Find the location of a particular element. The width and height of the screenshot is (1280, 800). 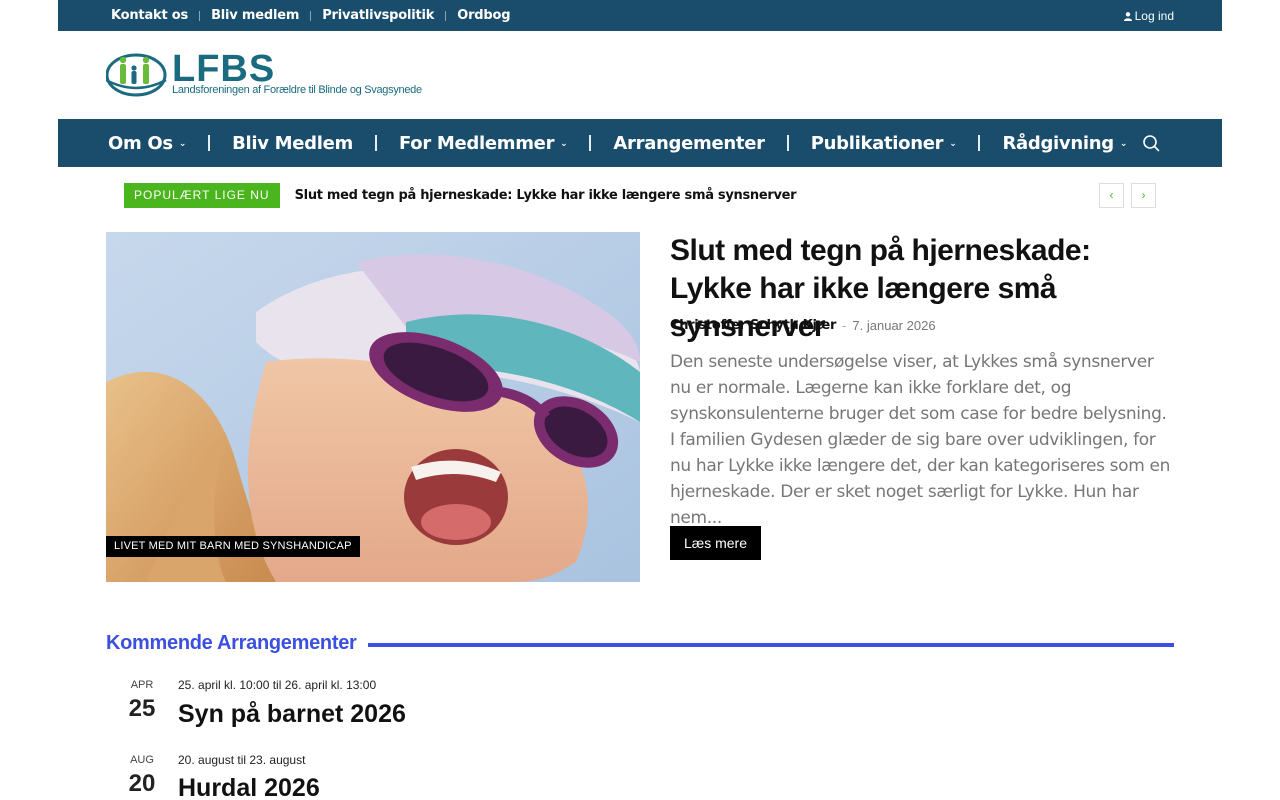

nav-label: Bliv Medlem is located at coordinates (292, 143).